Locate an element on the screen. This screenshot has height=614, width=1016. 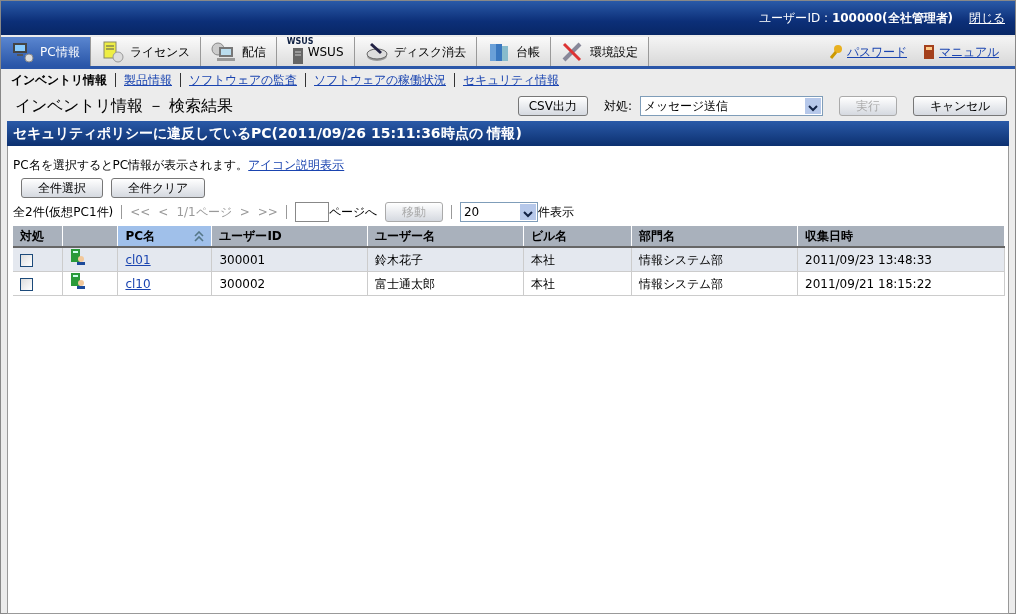
select-button: 全件選択 is located at coordinates (62, 188).